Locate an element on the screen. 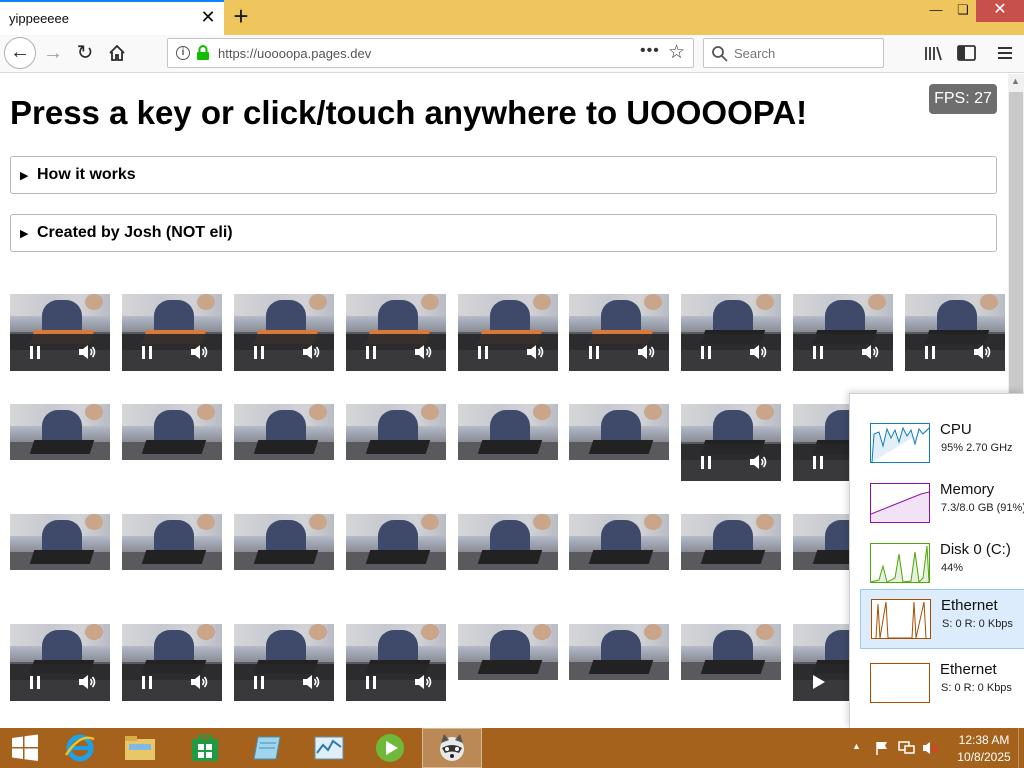 This screenshot has width=1024, height=768. start-button is located at coordinates (26, 748).